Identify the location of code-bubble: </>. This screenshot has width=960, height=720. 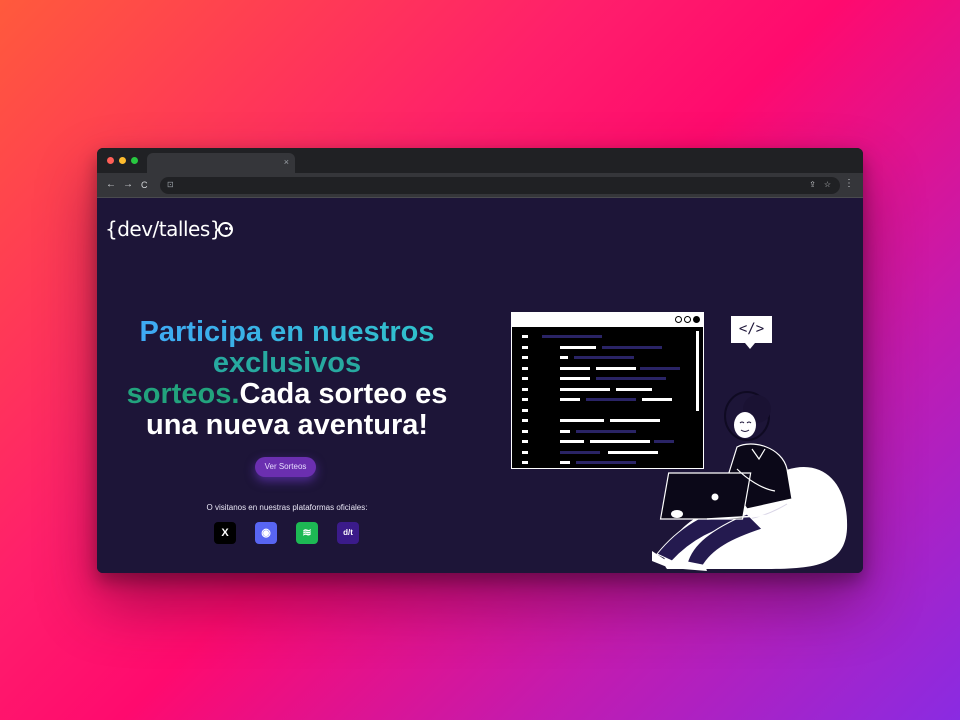
(751, 332).